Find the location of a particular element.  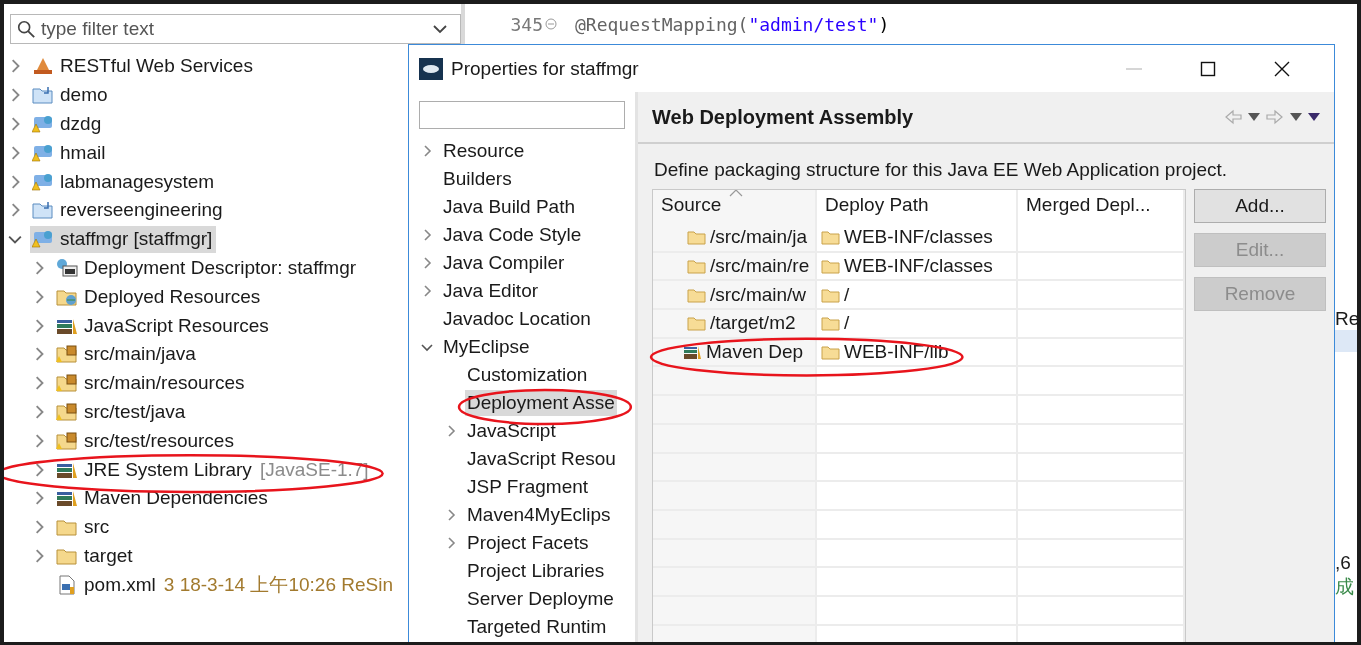

nav-item: Builders is located at coordinates (477, 179).